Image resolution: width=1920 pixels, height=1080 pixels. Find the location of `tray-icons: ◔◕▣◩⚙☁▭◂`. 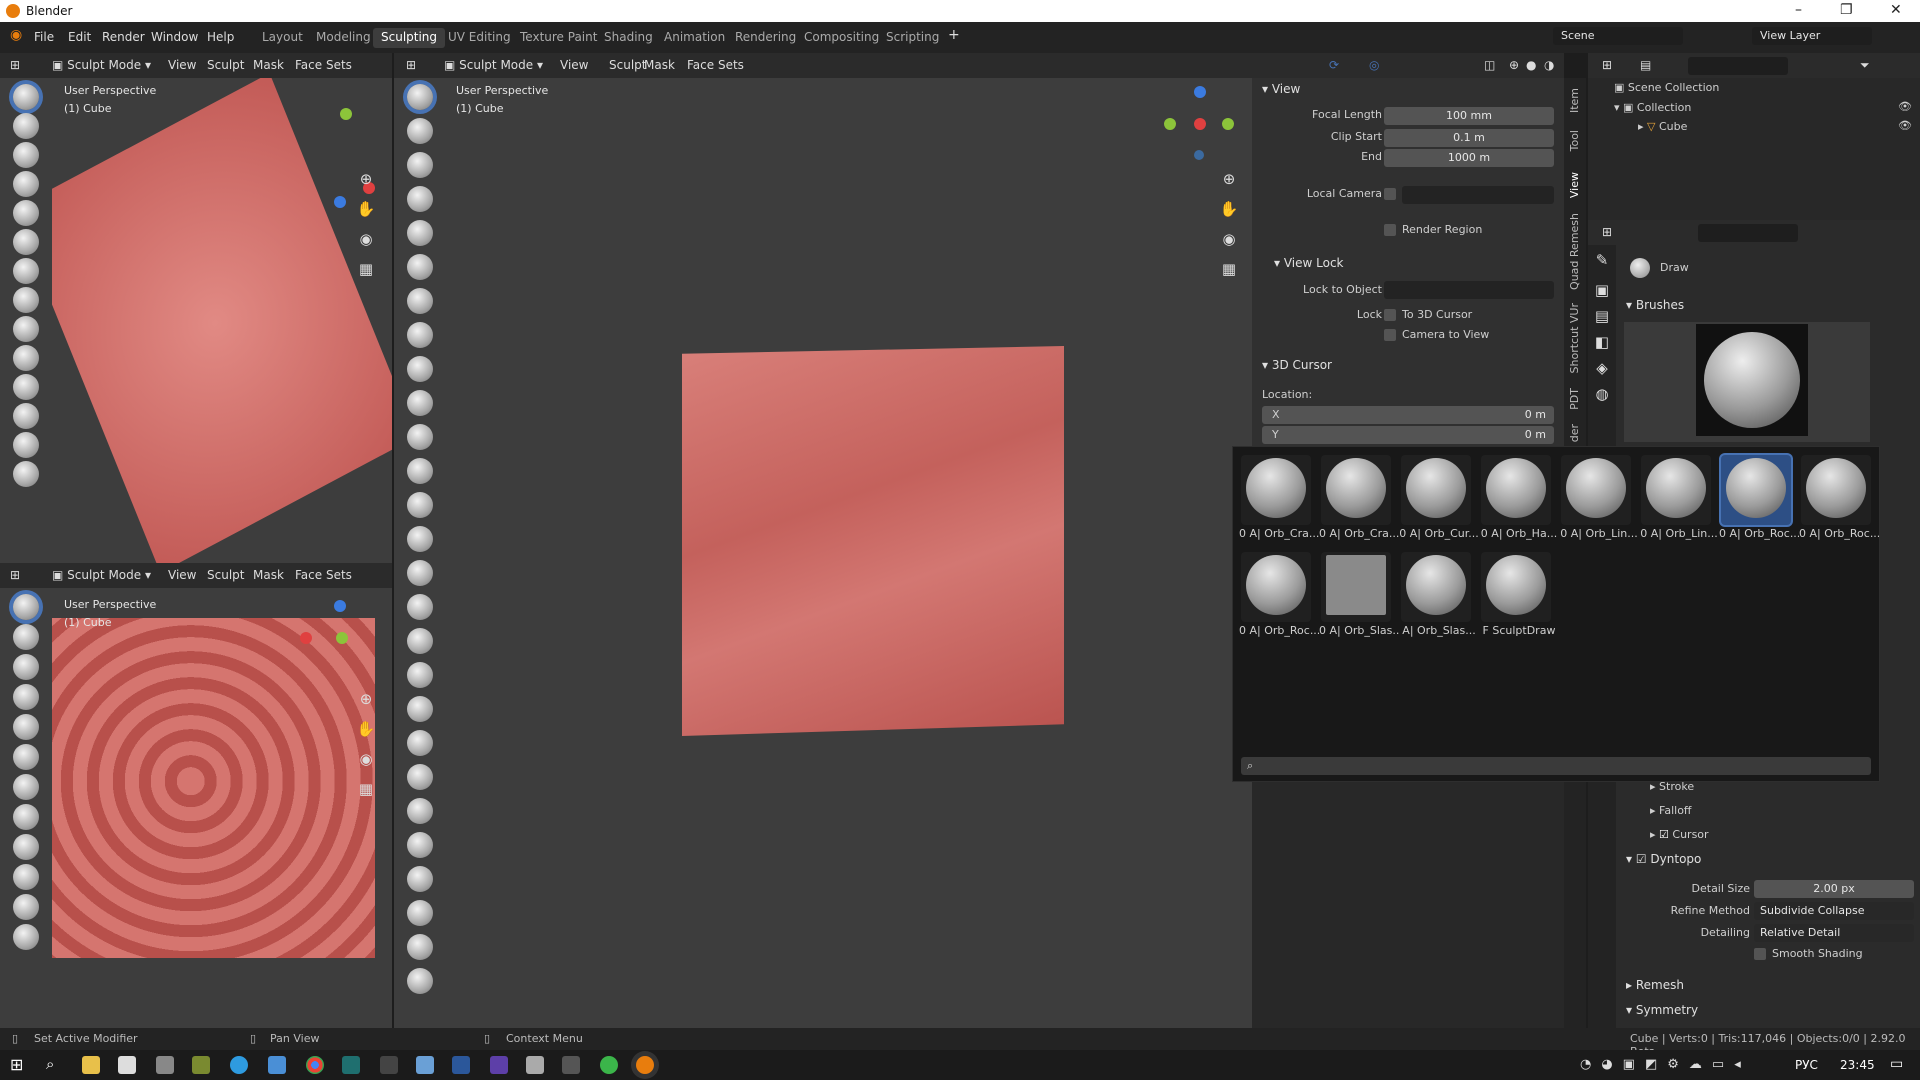

tray-icons: ◔◕▣◩⚙☁▭◂ is located at coordinates (1665, 1064).